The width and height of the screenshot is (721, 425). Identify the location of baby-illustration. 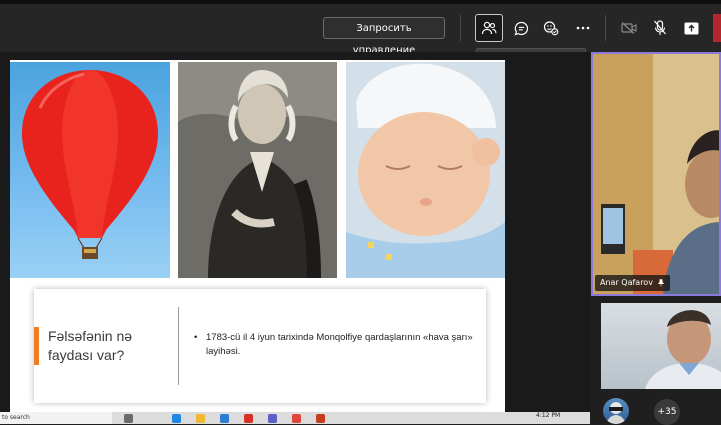
(425, 170).